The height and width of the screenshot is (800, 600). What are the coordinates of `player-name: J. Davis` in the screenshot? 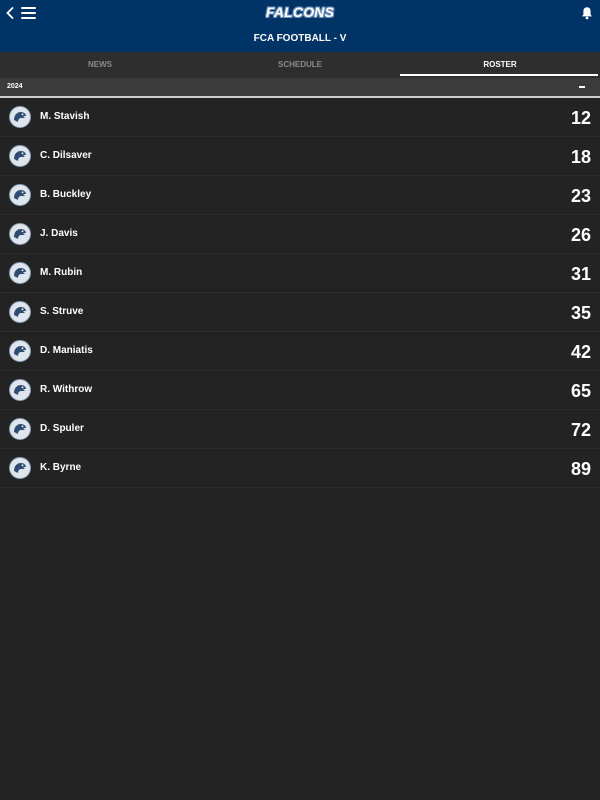 It's located at (59, 233).